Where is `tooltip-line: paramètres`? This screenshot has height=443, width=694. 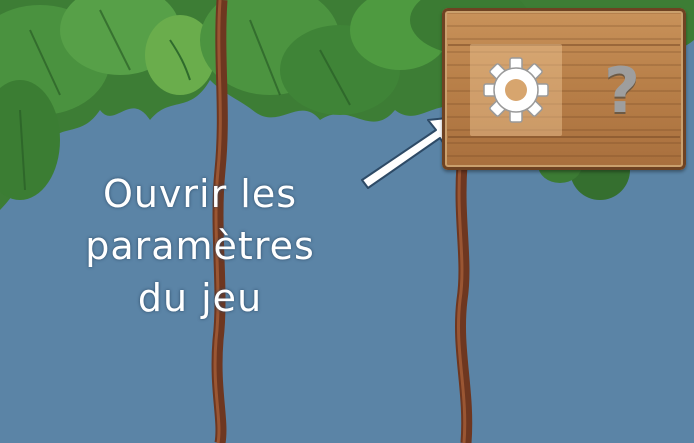
tooltip-line: paramètres is located at coordinates (200, 246).